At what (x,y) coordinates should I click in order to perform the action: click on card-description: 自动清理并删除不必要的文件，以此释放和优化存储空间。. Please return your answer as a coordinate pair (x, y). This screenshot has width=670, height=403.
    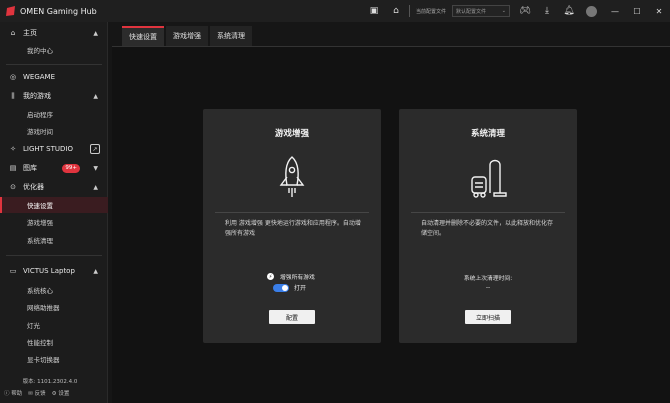
    Looking at the image, I should click on (487, 228).